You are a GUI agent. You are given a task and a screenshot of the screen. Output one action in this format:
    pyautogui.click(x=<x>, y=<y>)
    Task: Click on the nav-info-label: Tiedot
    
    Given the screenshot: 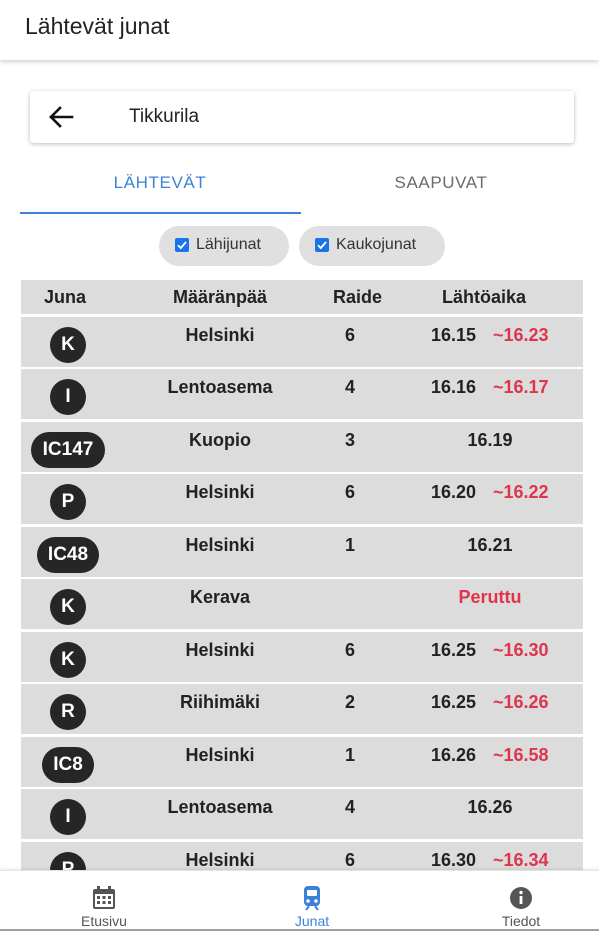 What is the action you would take?
    pyautogui.click(x=521, y=921)
    